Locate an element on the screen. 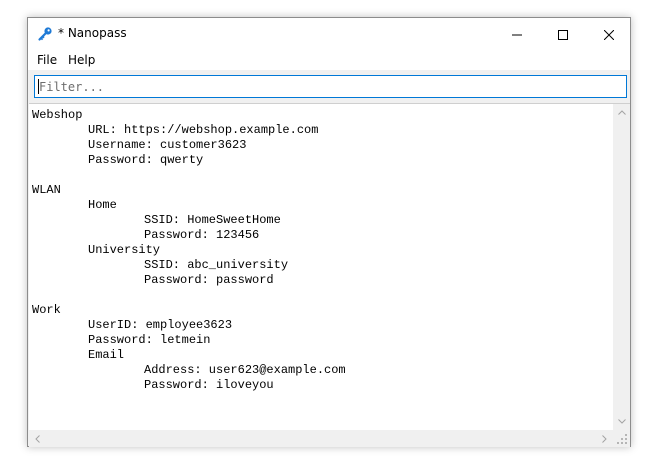 The height and width of the screenshot is (476, 660). text-line: Email is located at coordinates (106, 355).